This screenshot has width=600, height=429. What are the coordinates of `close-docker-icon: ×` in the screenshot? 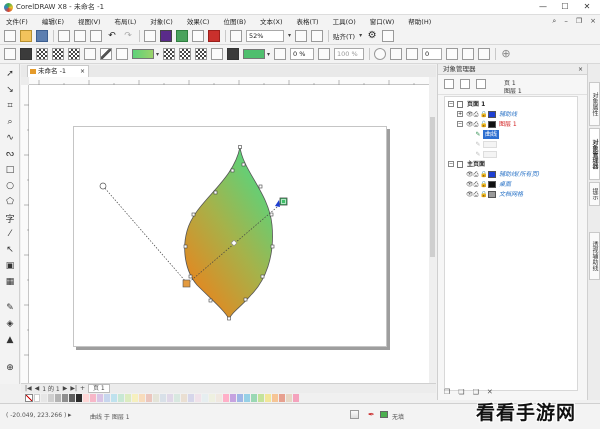 It's located at (580, 69).